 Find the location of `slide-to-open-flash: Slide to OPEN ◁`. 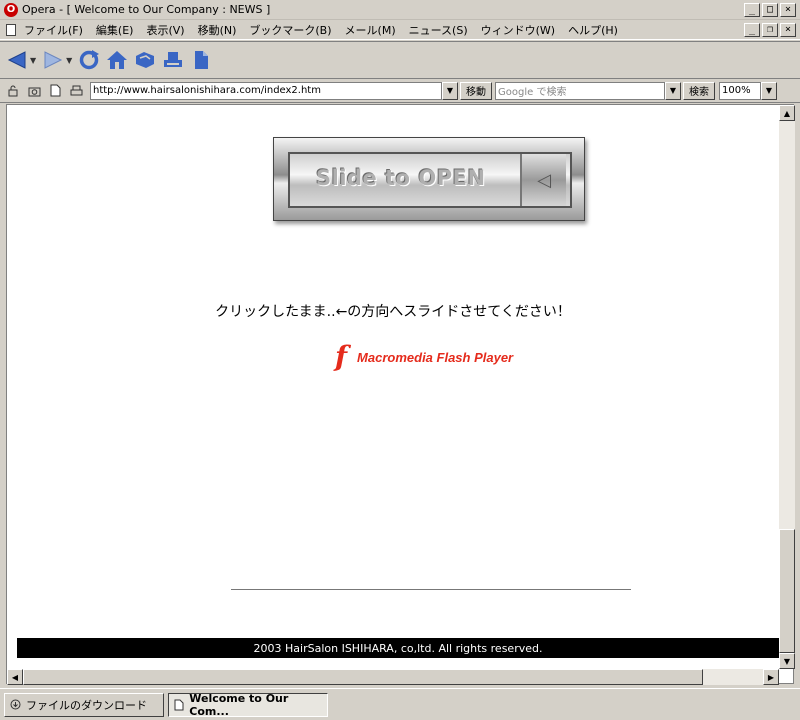

slide-to-open-flash: Slide to OPEN ◁ is located at coordinates (429, 179).